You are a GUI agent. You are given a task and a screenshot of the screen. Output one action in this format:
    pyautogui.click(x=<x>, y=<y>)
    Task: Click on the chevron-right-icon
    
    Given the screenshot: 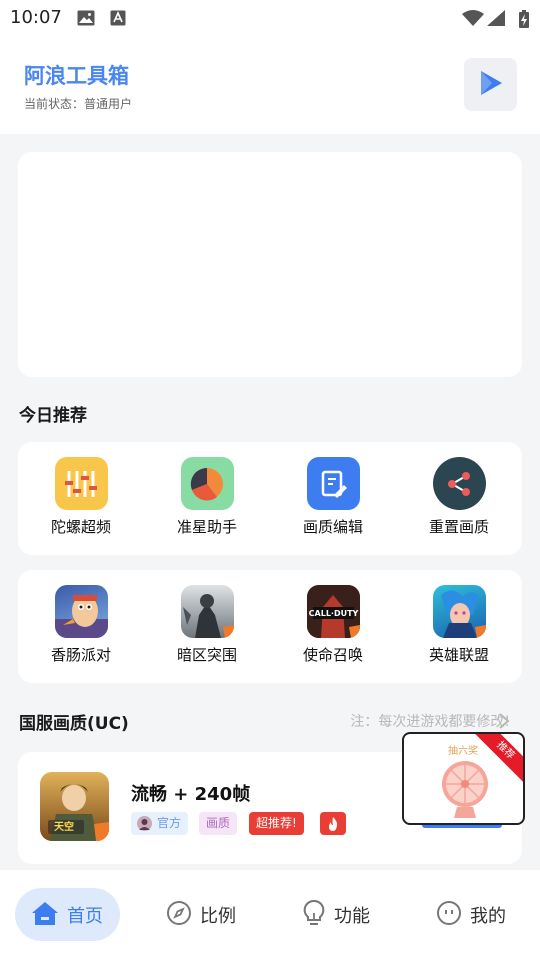 What is the action you would take?
    pyautogui.click(x=504, y=723)
    